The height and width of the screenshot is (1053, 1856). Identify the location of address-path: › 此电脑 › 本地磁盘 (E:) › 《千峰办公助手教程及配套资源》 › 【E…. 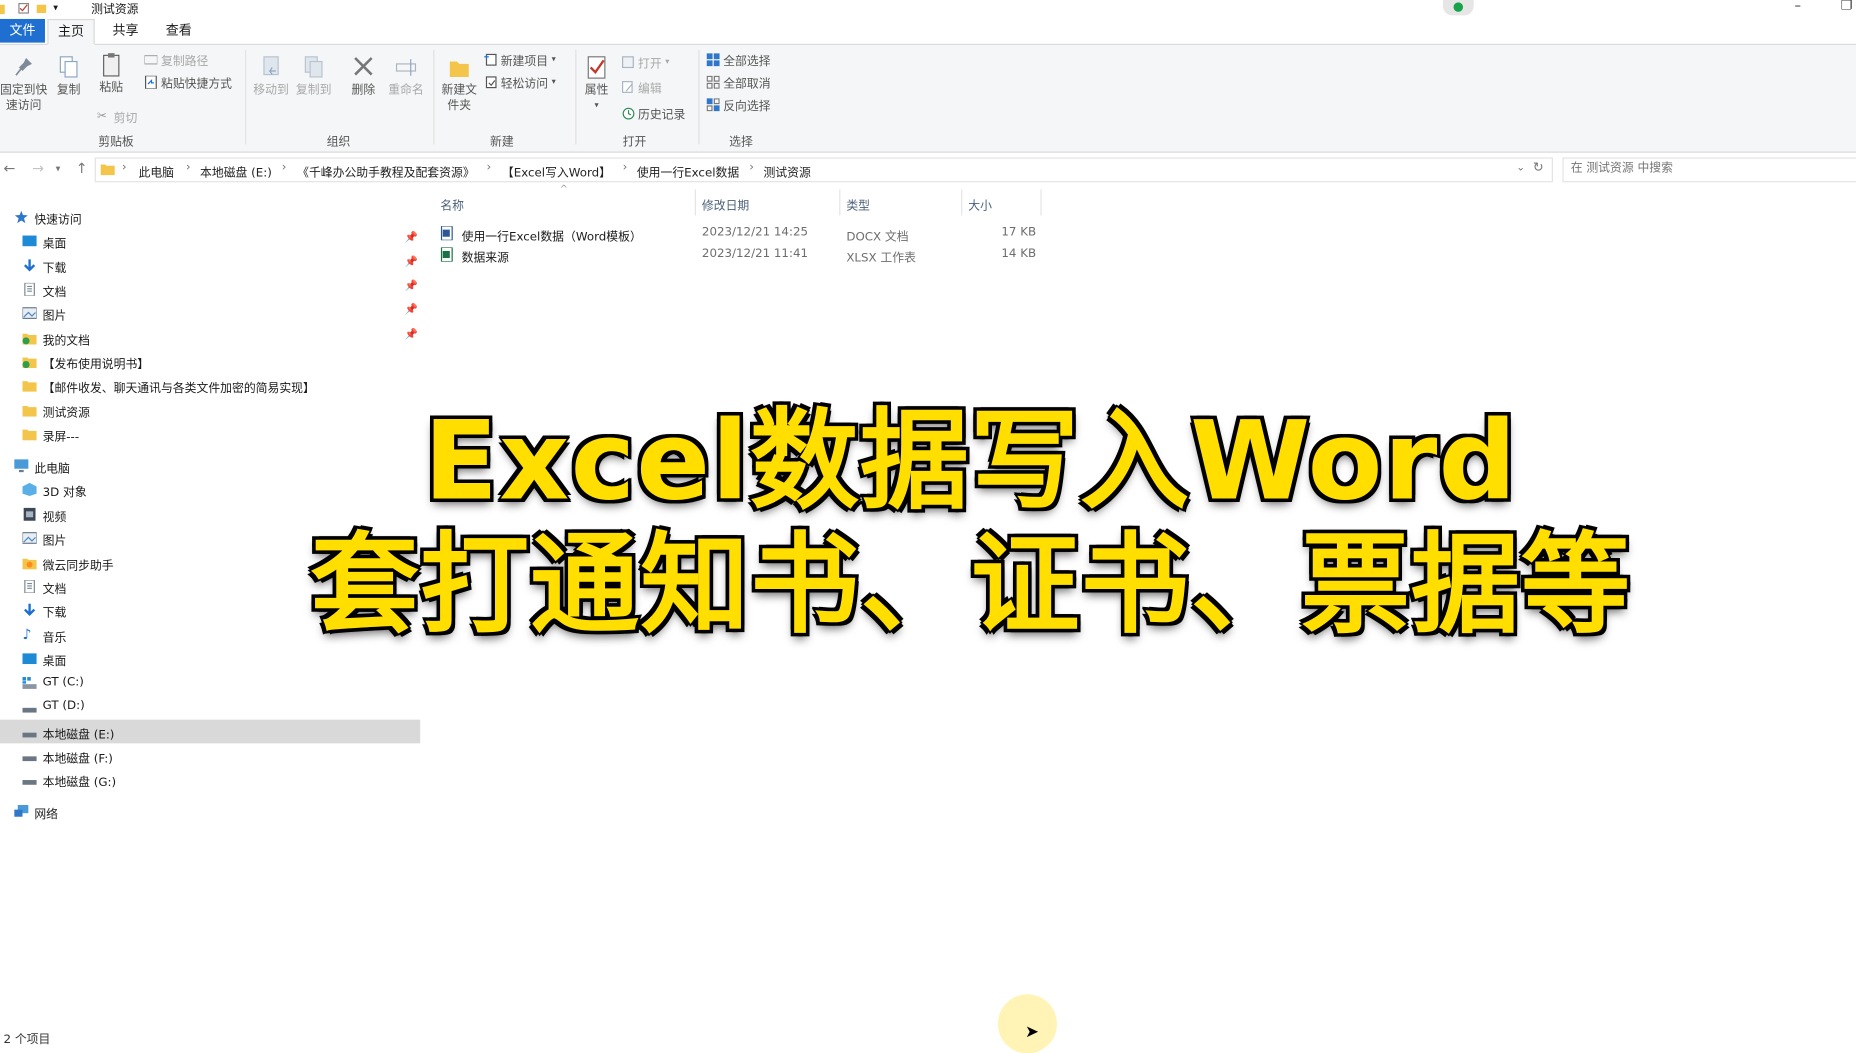
(823, 170).